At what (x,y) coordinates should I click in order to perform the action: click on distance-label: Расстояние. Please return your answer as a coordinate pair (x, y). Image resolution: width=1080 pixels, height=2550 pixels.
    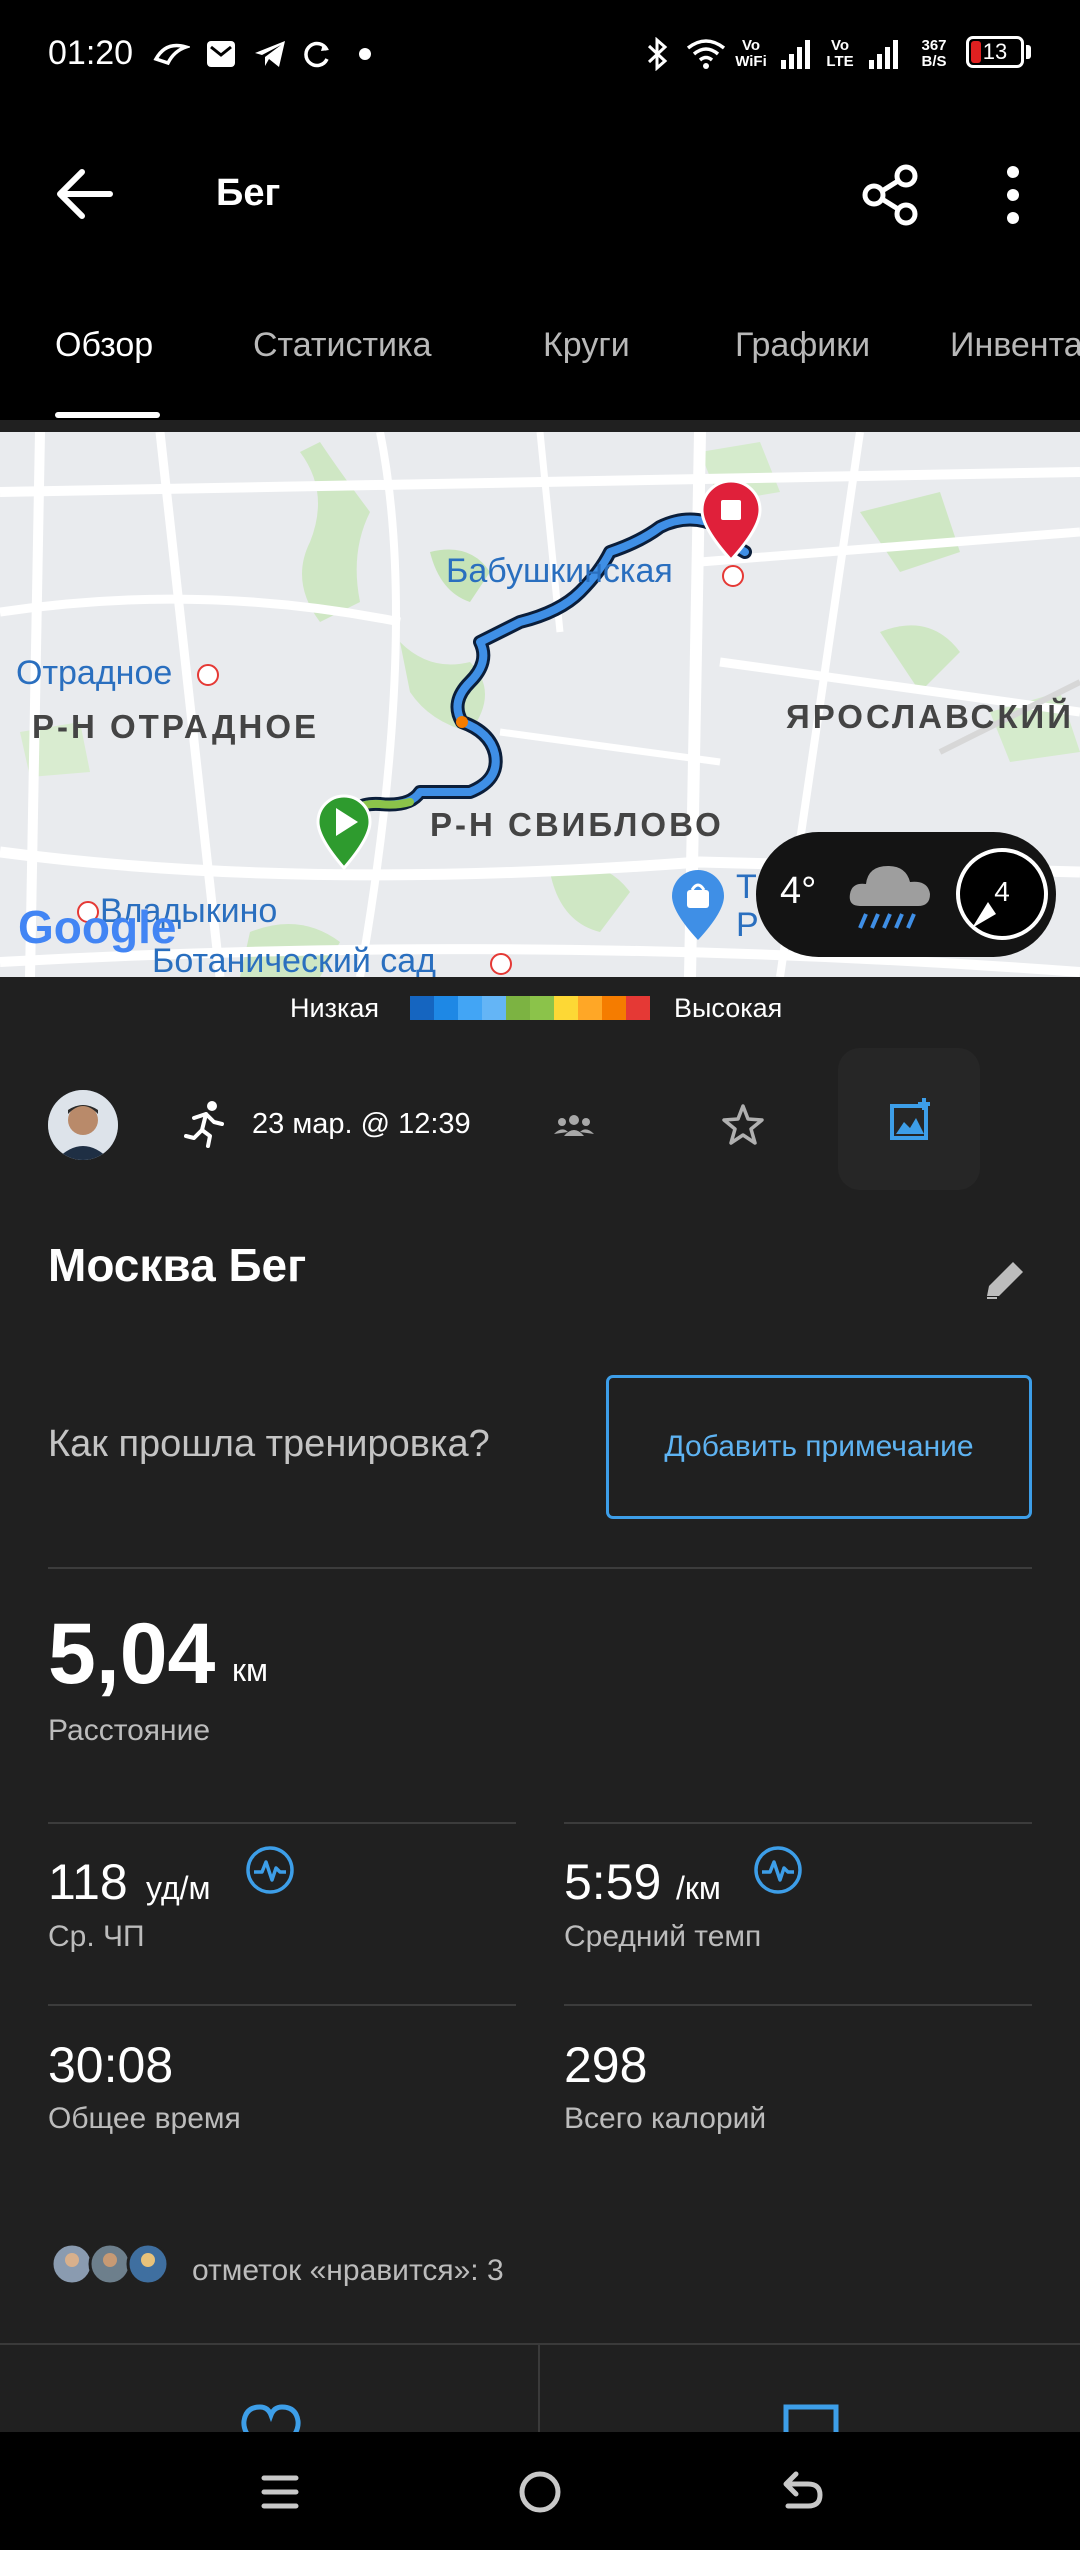
    Looking at the image, I should click on (129, 1730).